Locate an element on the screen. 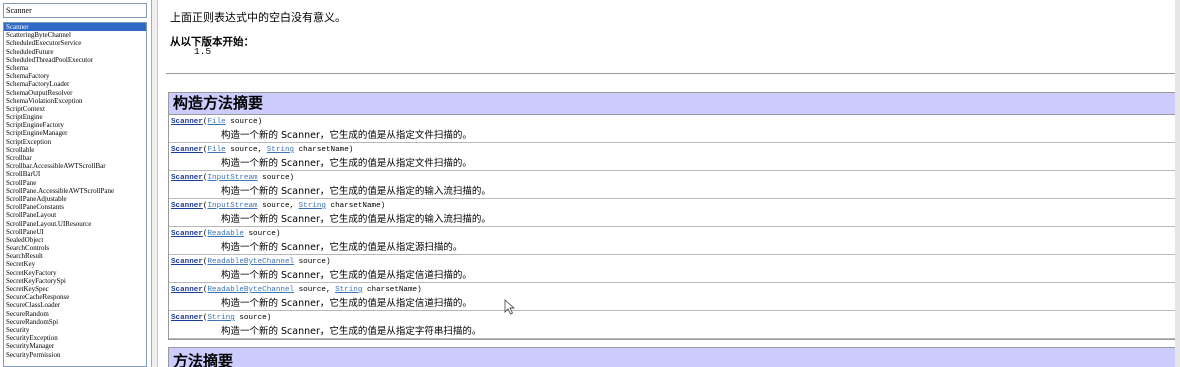  index-item: ScheduledExecutorService is located at coordinates (75, 43).